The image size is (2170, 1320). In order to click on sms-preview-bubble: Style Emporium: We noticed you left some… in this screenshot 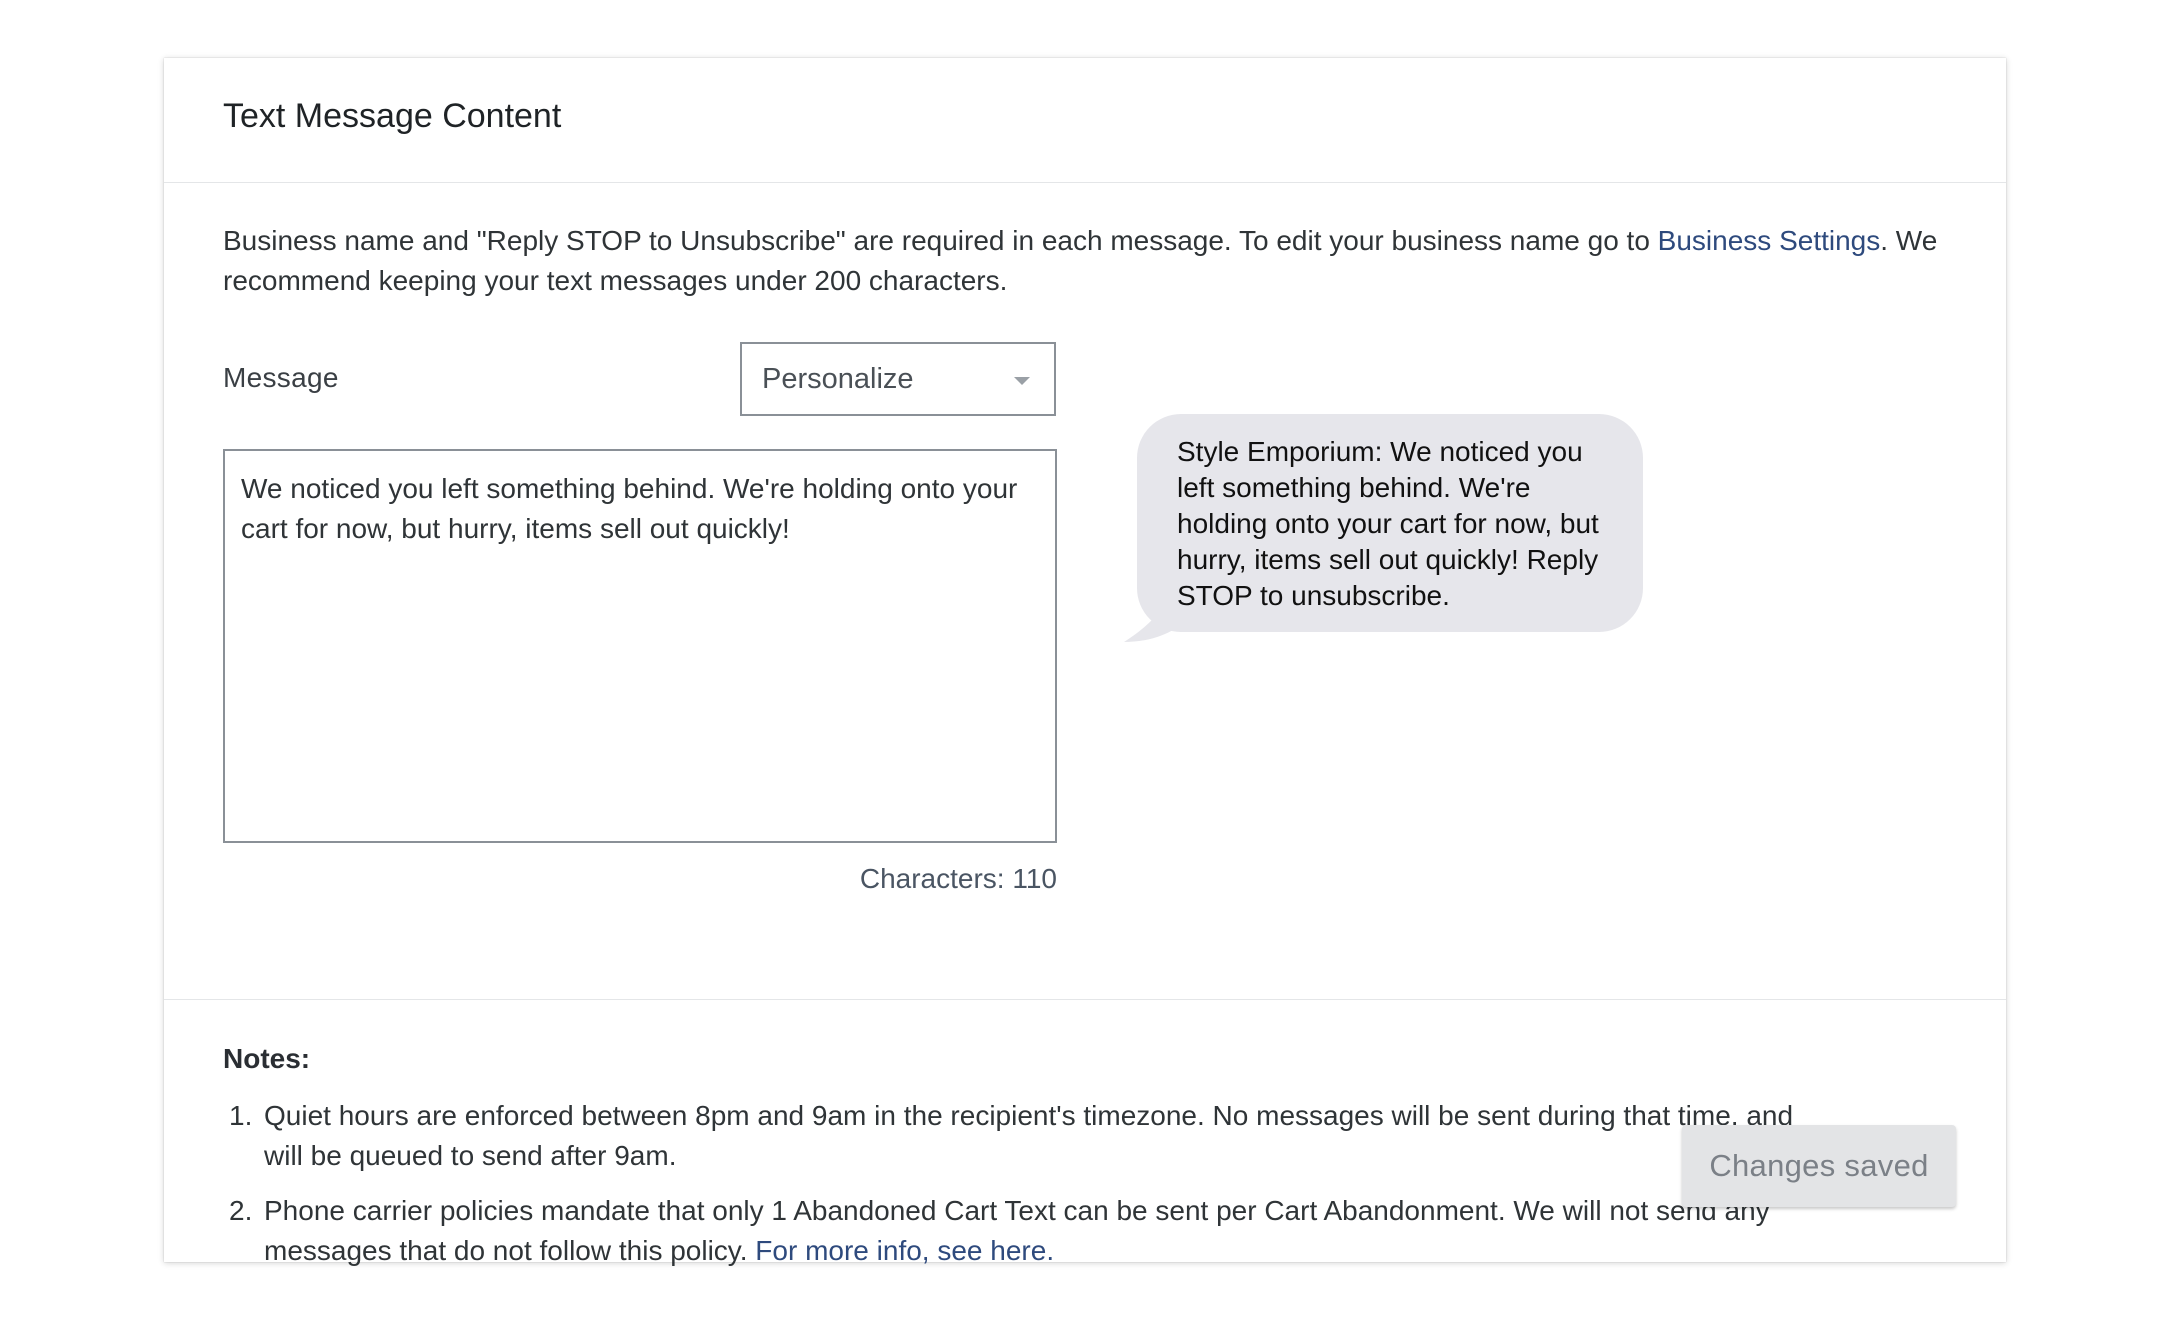, I will do `click(1390, 523)`.